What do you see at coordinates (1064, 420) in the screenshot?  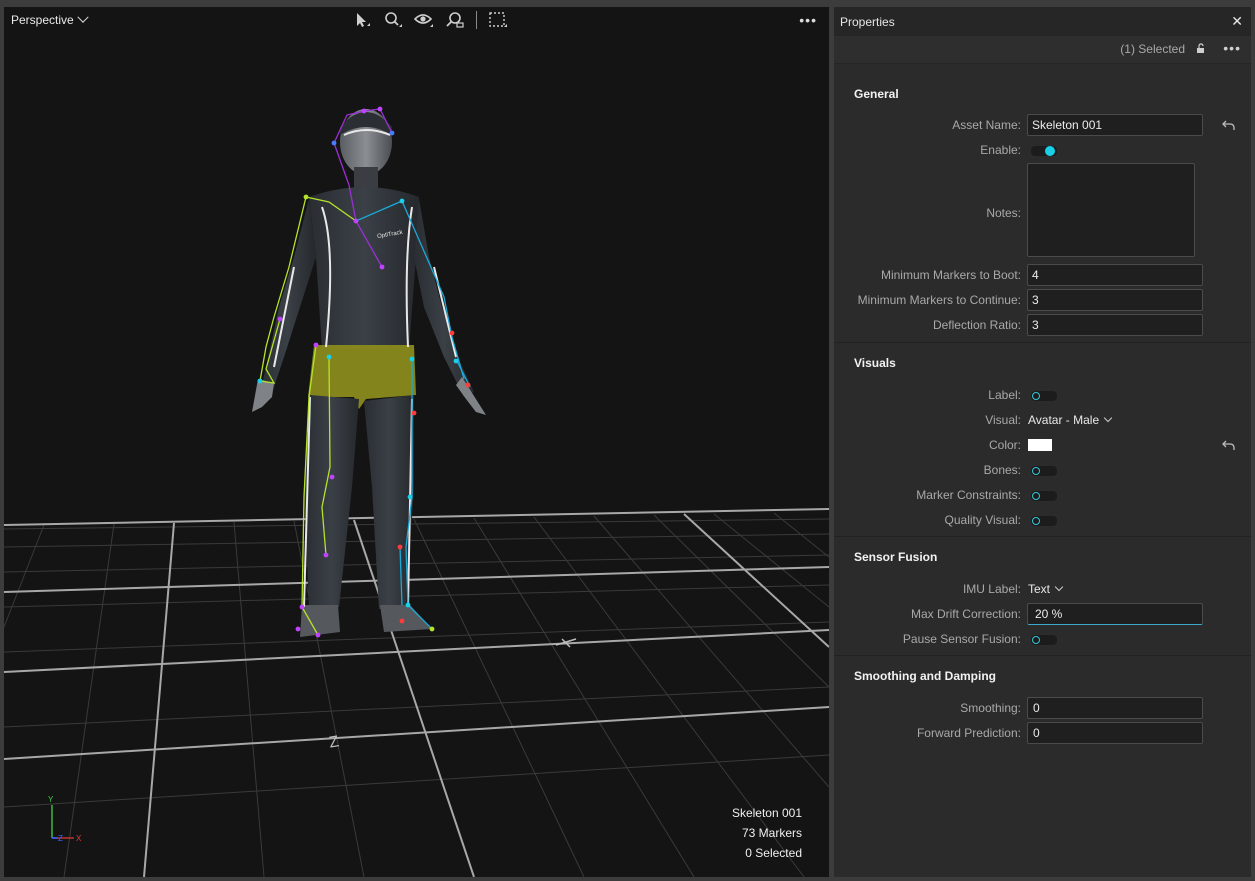 I see `visual-value: Avatar - Male` at bounding box center [1064, 420].